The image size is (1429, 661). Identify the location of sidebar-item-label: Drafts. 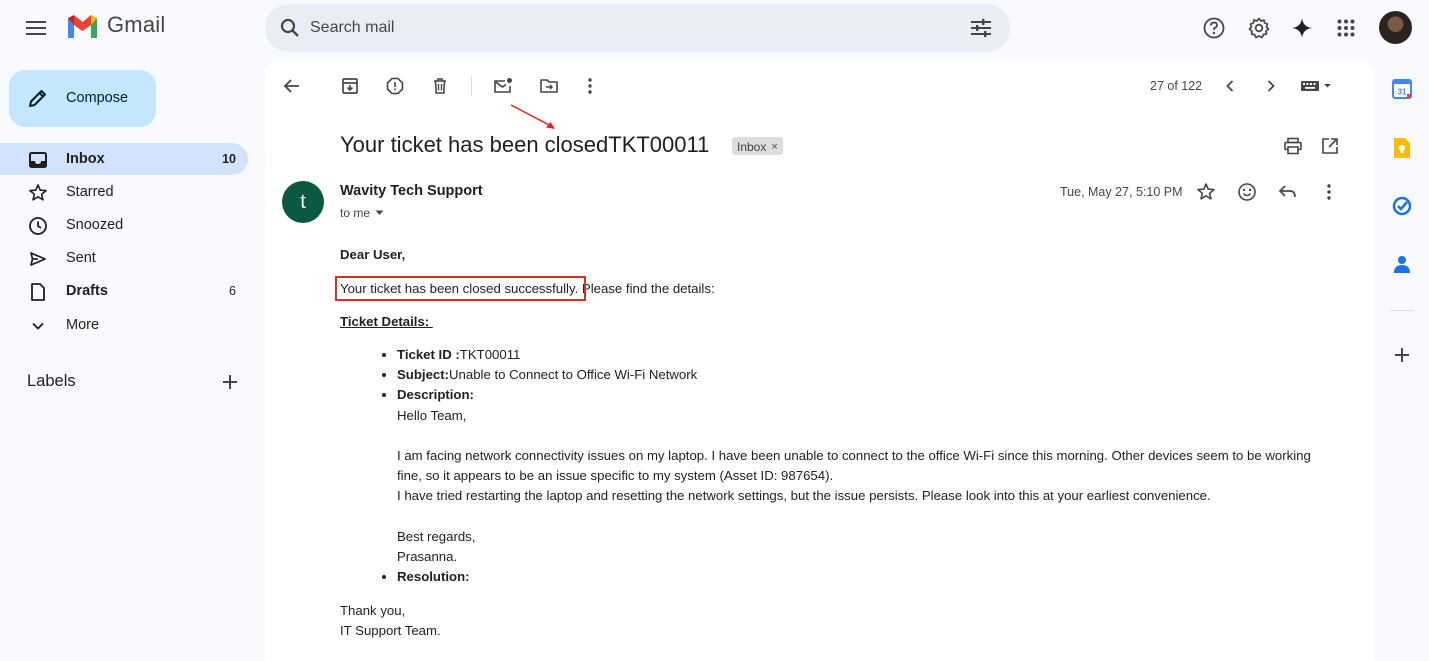
(87, 291).